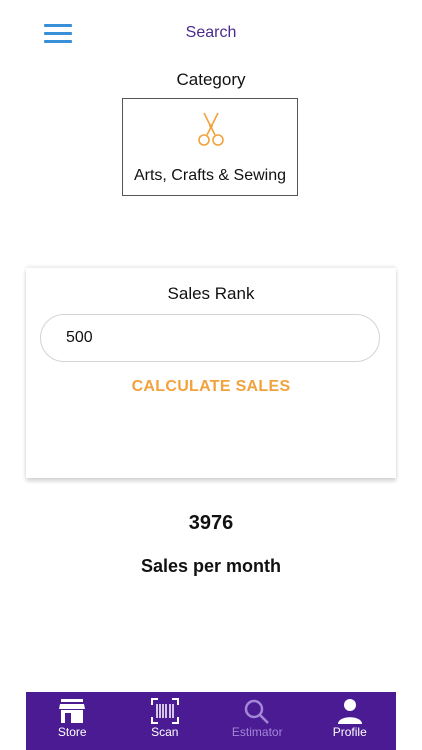  Describe the element at coordinates (211, 387) in the screenshot. I see `calculate-sales-button: CALCULATE SALES` at that location.